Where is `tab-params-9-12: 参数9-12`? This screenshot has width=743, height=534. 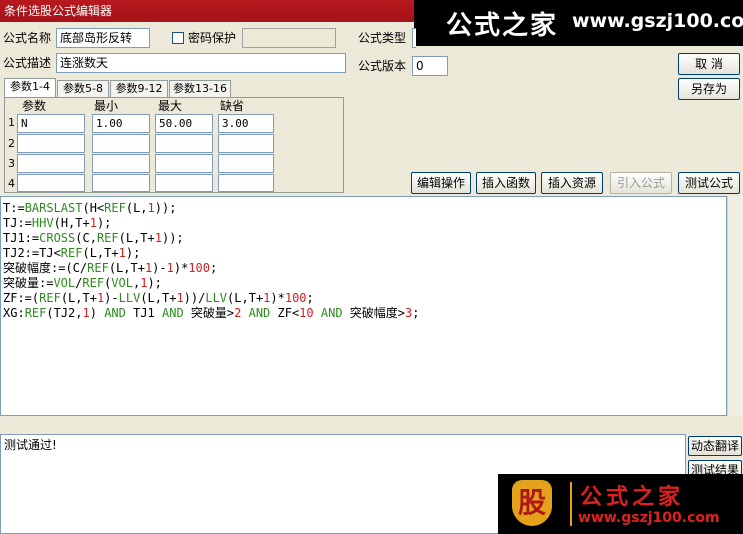 tab-params-9-12: 参数9-12 is located at coordinates (139, 89).